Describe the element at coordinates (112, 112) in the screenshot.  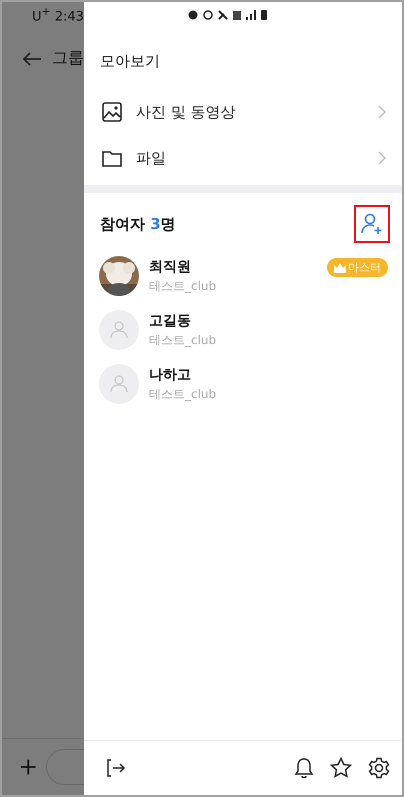
I see `image-icon` at that location.